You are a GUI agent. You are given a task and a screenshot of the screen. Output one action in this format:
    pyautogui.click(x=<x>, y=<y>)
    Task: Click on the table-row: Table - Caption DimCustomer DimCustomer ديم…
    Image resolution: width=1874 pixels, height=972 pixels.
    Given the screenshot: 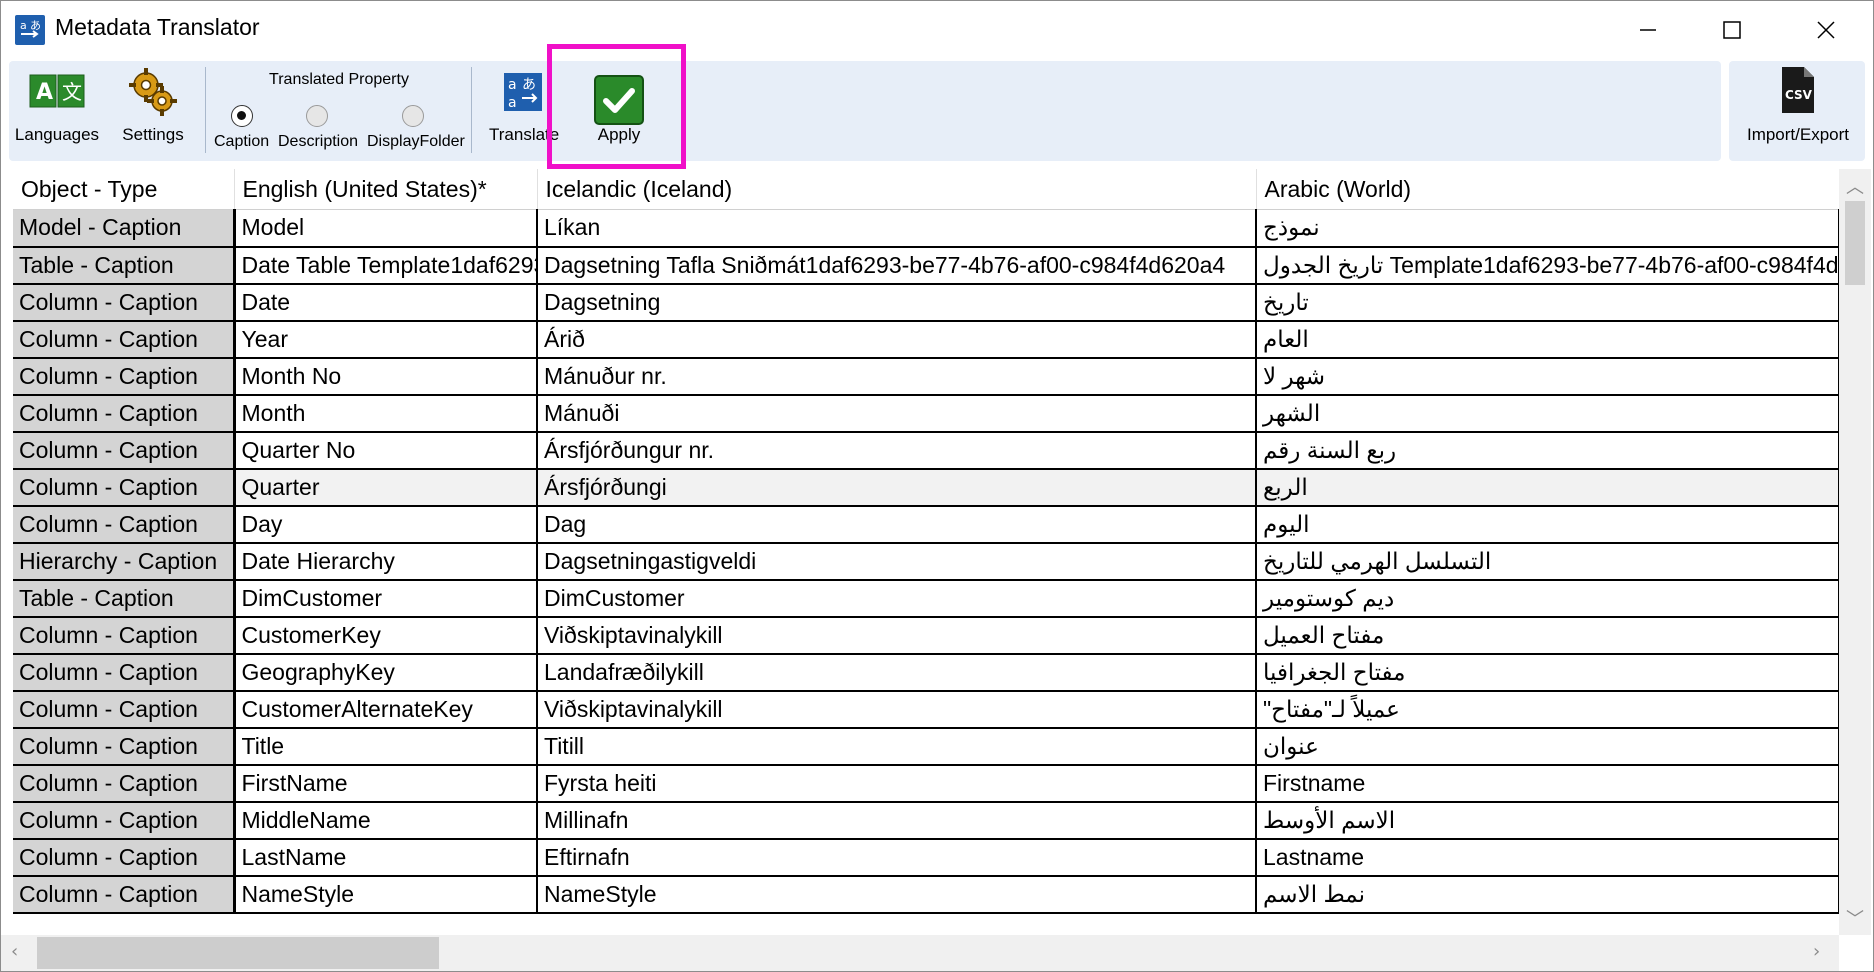 What is the action you would take?
    pyautogui.click(x=926, y=598)
    